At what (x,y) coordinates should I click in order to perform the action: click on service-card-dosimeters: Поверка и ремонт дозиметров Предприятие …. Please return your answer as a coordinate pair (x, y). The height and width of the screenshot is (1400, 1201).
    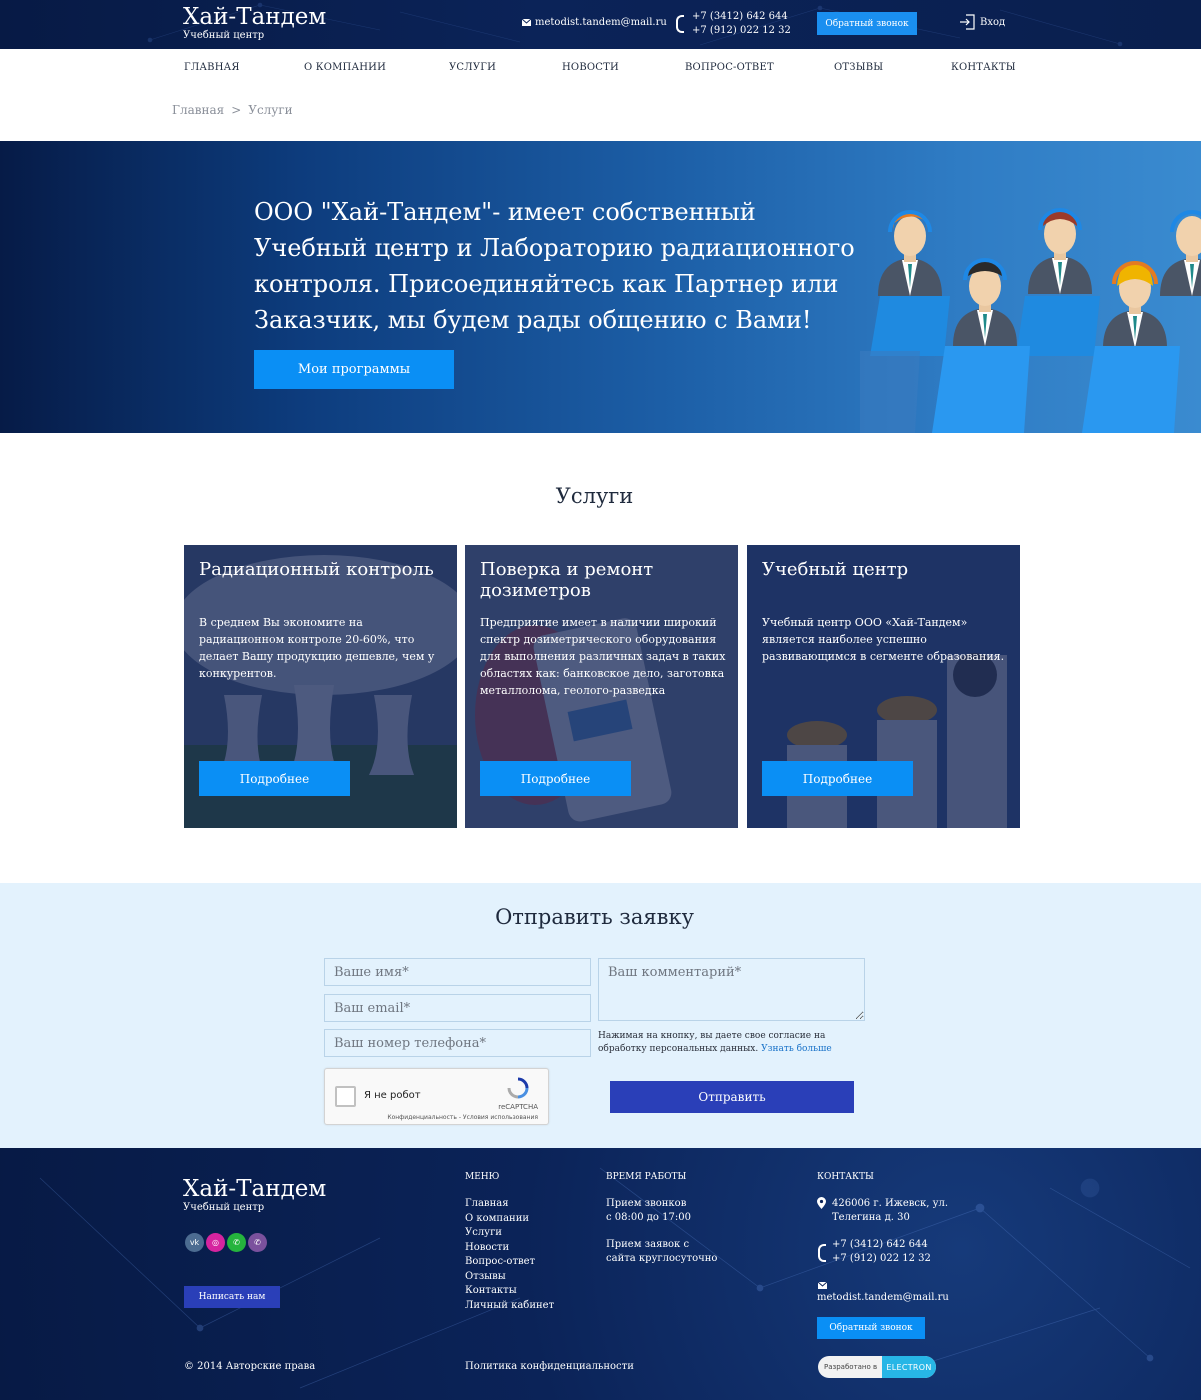
    Looking at the image, I should click on (601, 686).